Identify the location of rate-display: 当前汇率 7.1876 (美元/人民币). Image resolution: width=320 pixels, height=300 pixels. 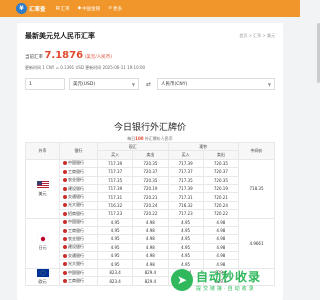
(68, 55).